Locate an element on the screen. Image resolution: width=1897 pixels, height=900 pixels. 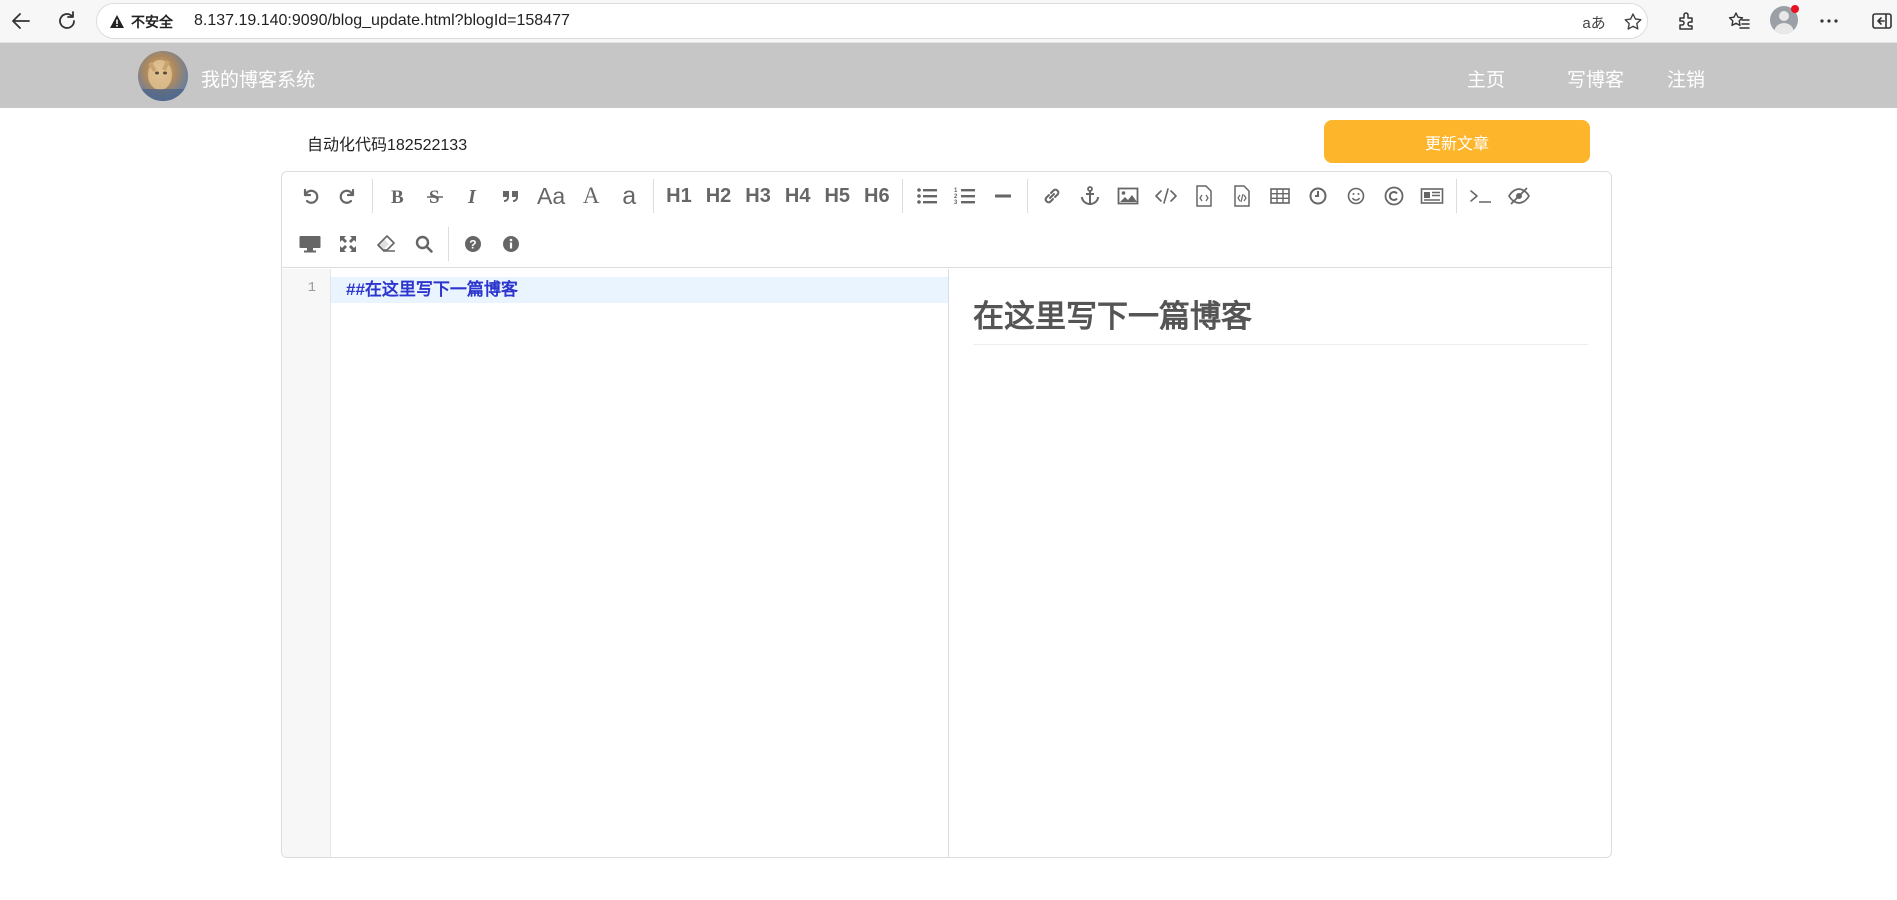
bold-icon: B is located at coordinates (397, 196).